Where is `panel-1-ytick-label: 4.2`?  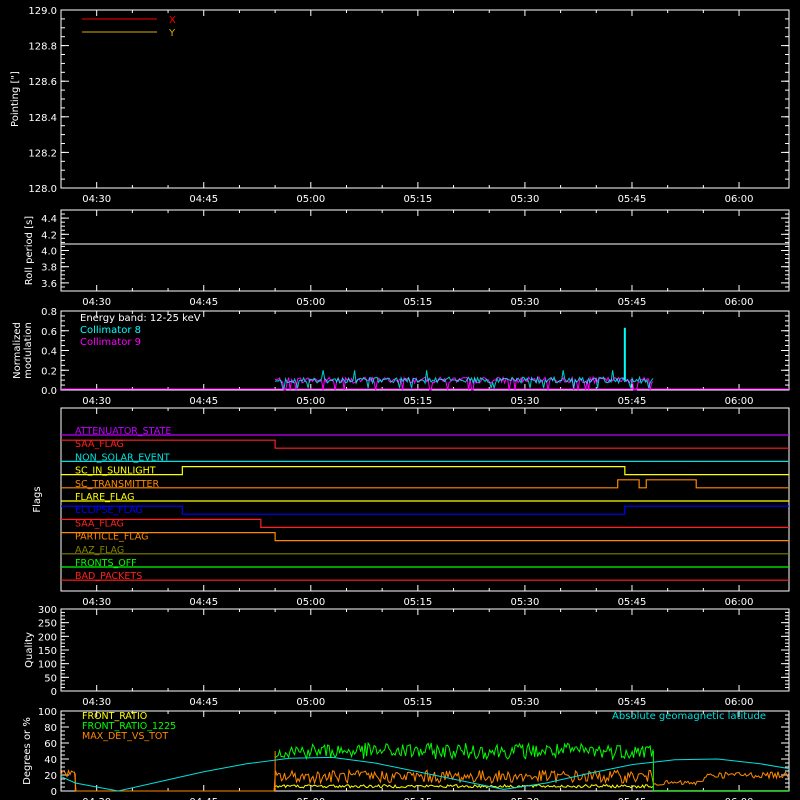 panel-1-ytick-label: 4.2 is located at coordinates (49, 235).